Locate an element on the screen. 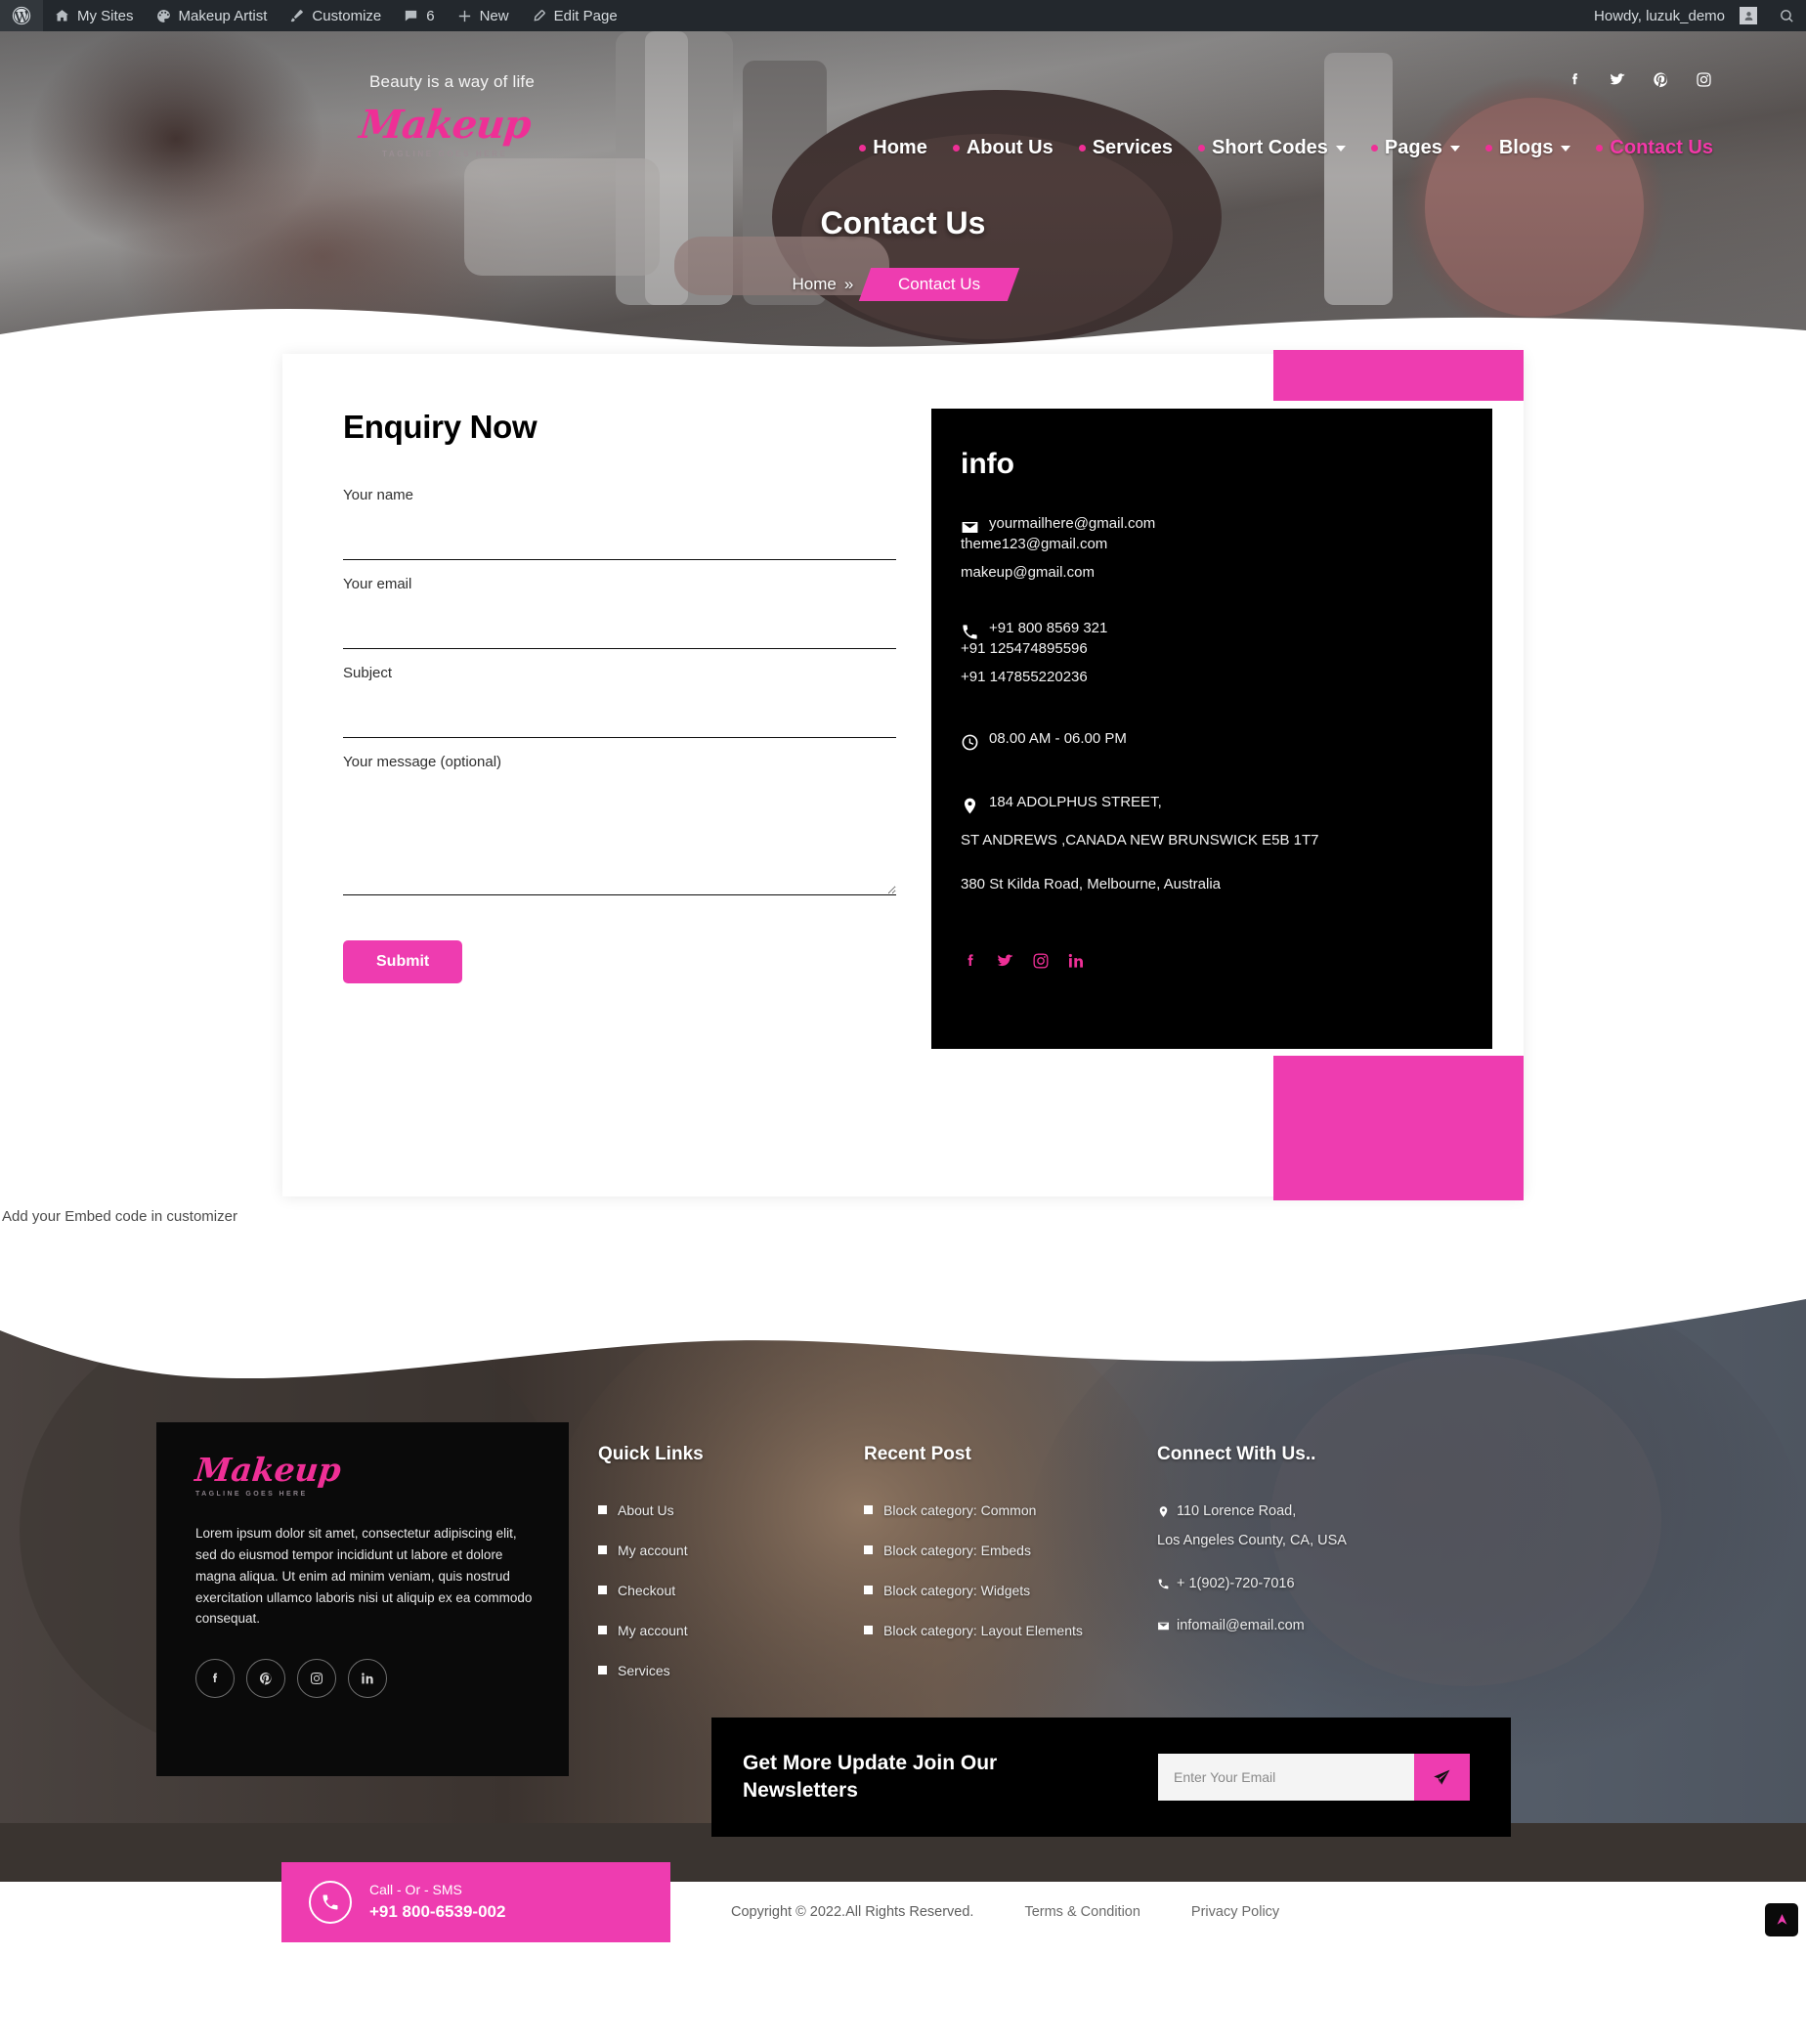 This screenshot has height=2044, width=1806. admin-bar-label-site-name: Makeup Artist is located at coordinates (223, 15).